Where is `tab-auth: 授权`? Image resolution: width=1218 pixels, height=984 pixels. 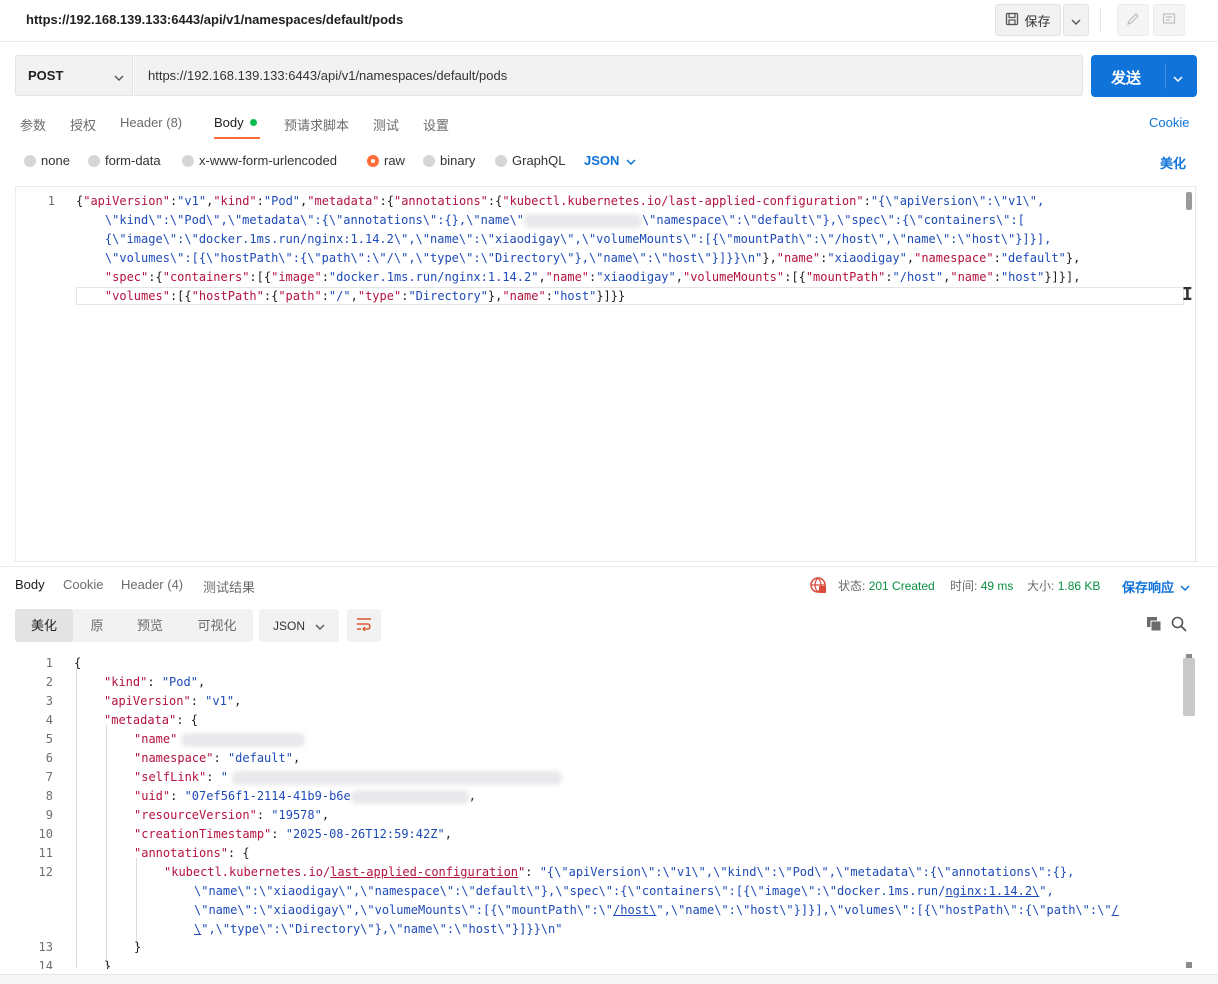 tab-auth: 授权 is located at coordinates (83, 124).